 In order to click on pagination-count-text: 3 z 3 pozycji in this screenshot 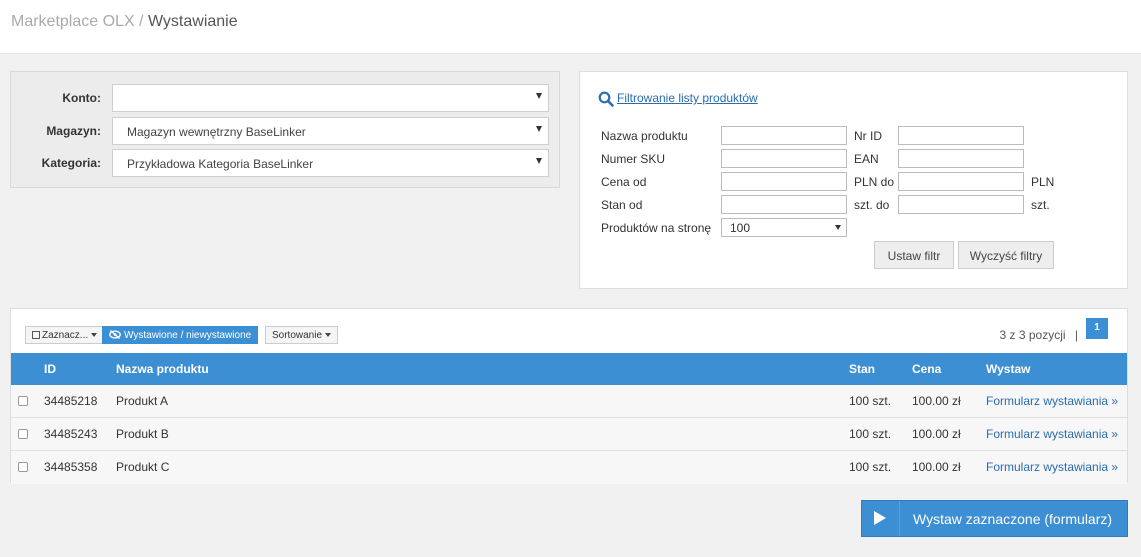, I will do `click(1032, 335)`.